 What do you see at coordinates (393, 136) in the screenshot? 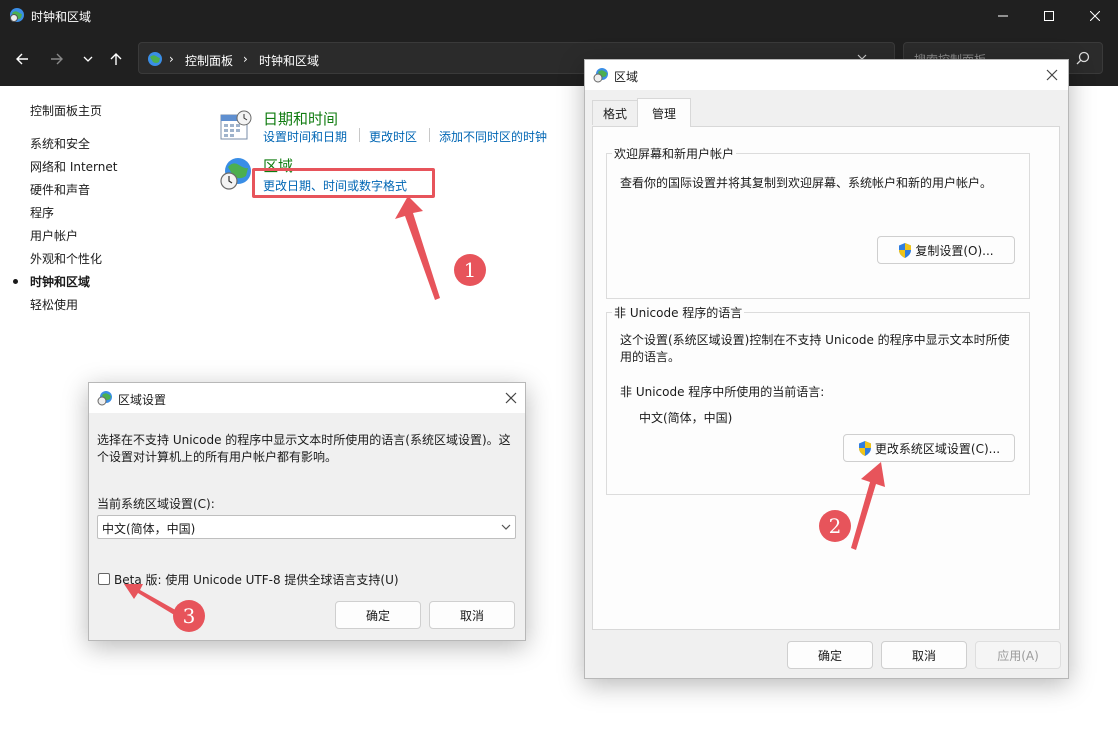
I see `link-change-timezone: 更改时区` at bounding box center [393, 136].